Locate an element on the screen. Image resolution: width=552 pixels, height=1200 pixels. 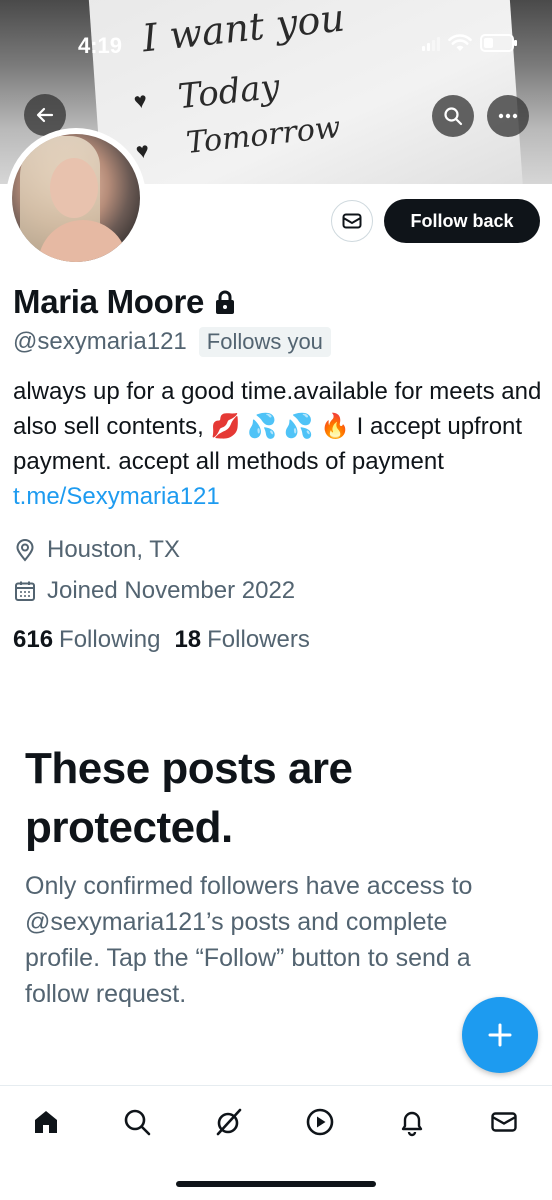
joined-row: Joined November 2022 is located at coordinates (154, 591).